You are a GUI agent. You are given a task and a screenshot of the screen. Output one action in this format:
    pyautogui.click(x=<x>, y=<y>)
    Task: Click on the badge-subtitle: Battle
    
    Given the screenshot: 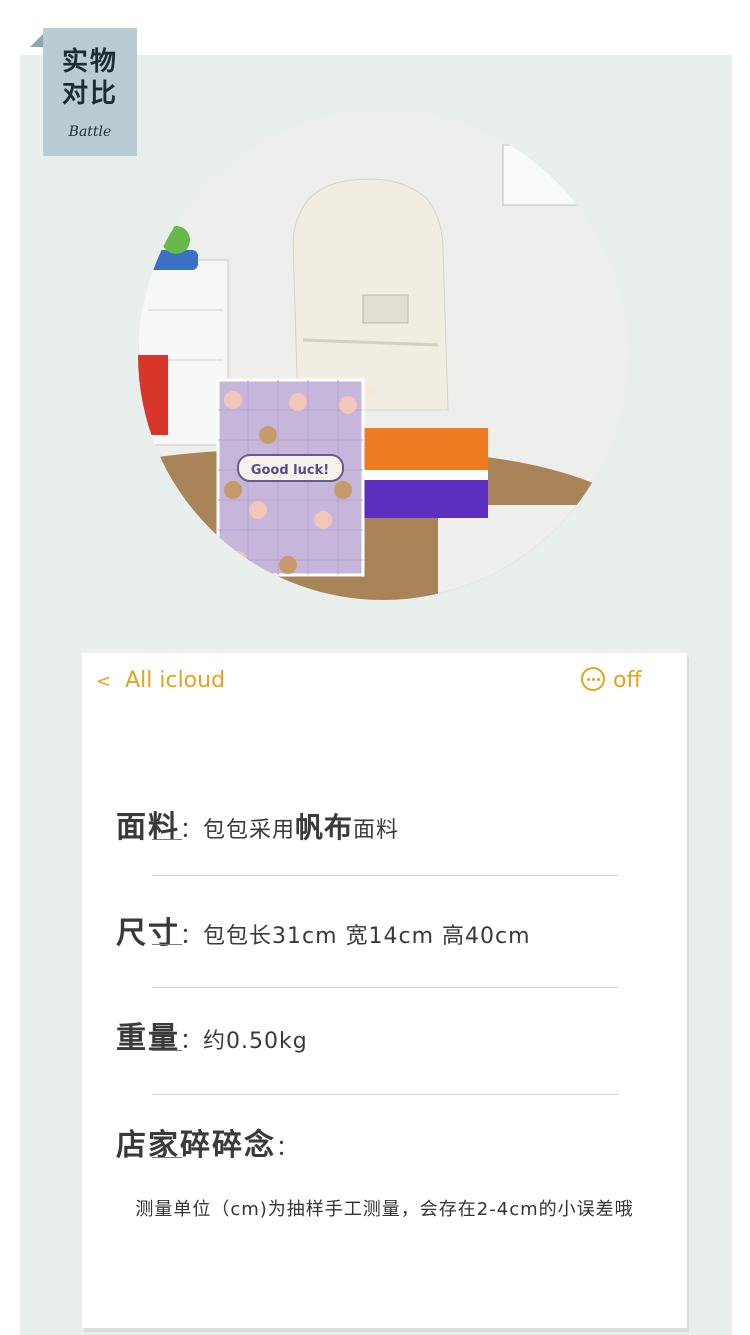 What is the action you would take?
    pyautogui.click(x=90, y=132)
    